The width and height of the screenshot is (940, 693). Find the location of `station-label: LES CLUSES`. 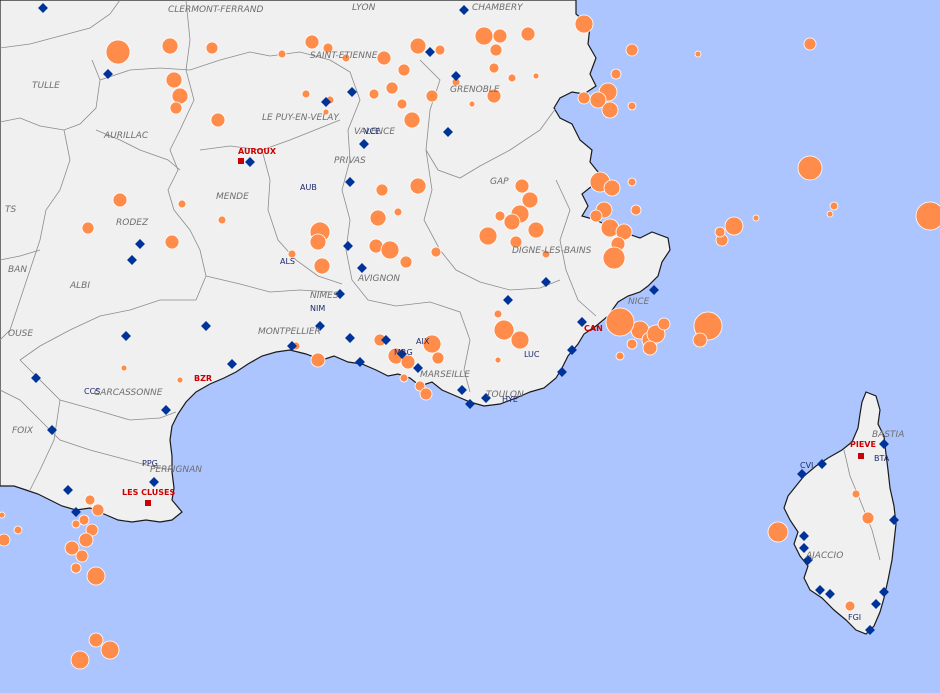

station-label: LES CLUSES is located at coordinates (149, 492).